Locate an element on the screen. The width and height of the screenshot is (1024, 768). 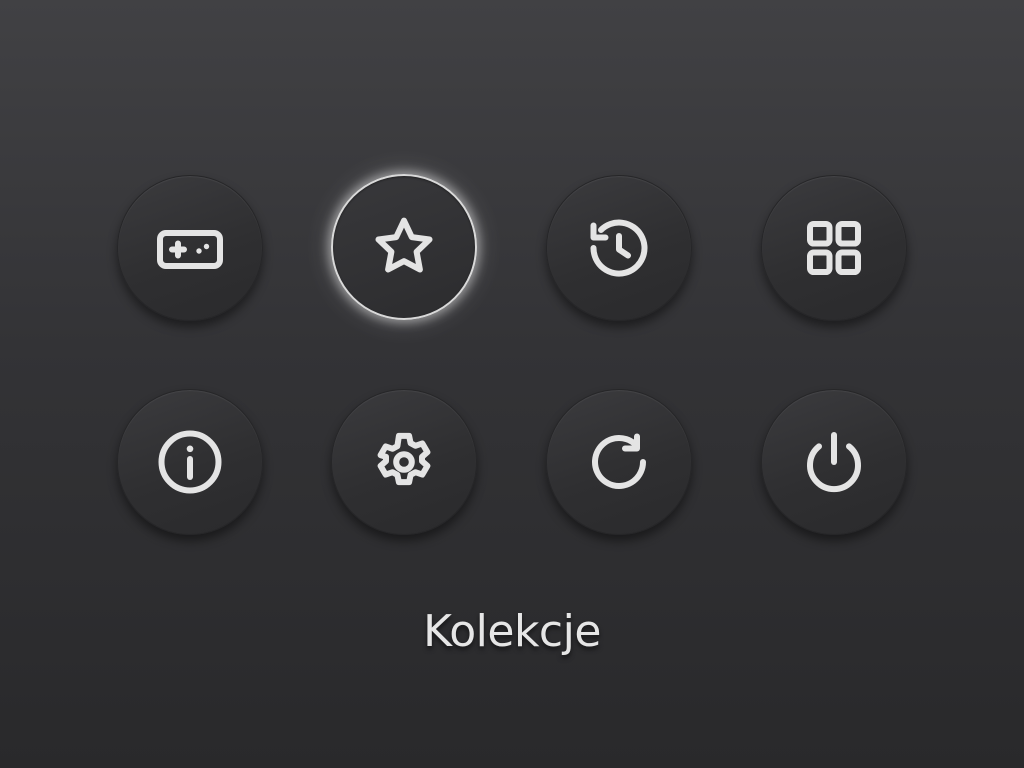
history-icon is located at coordinates (619, 248).